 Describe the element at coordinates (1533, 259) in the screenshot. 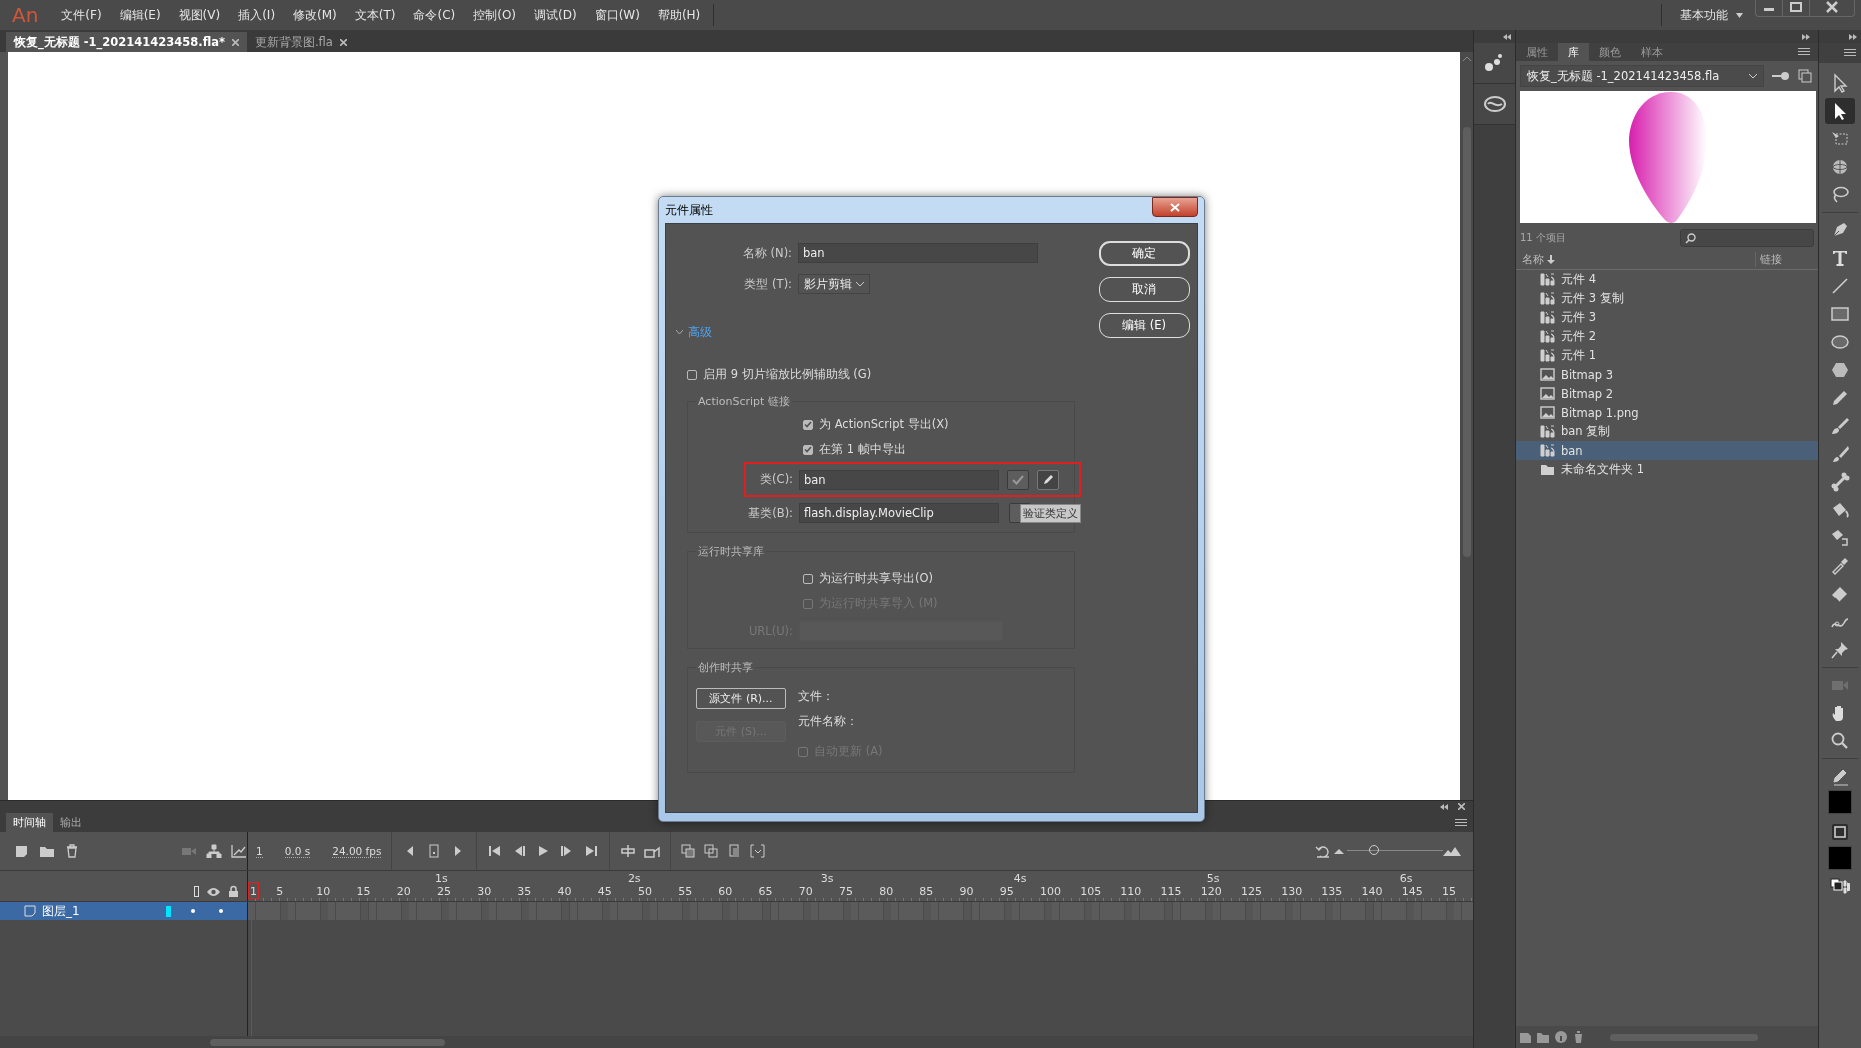

I see `column-header: 名称` at that location.